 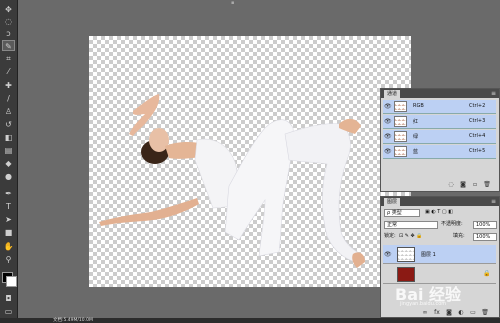 I want to click on shape-tool-icon: ■, so click(x=8, y=232).